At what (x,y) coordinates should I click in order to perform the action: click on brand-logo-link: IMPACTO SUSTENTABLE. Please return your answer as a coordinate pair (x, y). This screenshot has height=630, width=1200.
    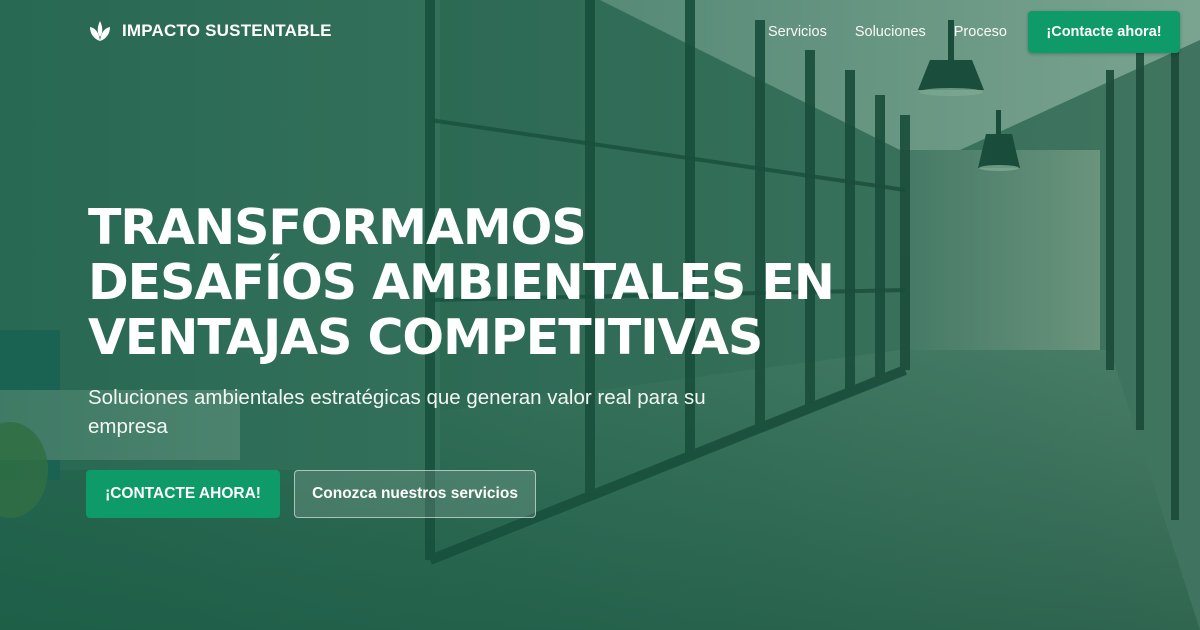
    Looking at the image, I should click on (210, 31).